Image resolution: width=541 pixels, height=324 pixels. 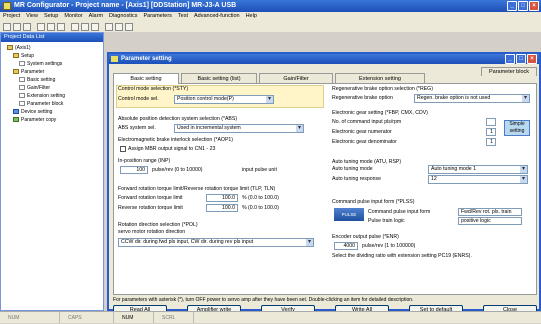 I want to click on window-controls: _ □ ×, so click(x=523, y=6).